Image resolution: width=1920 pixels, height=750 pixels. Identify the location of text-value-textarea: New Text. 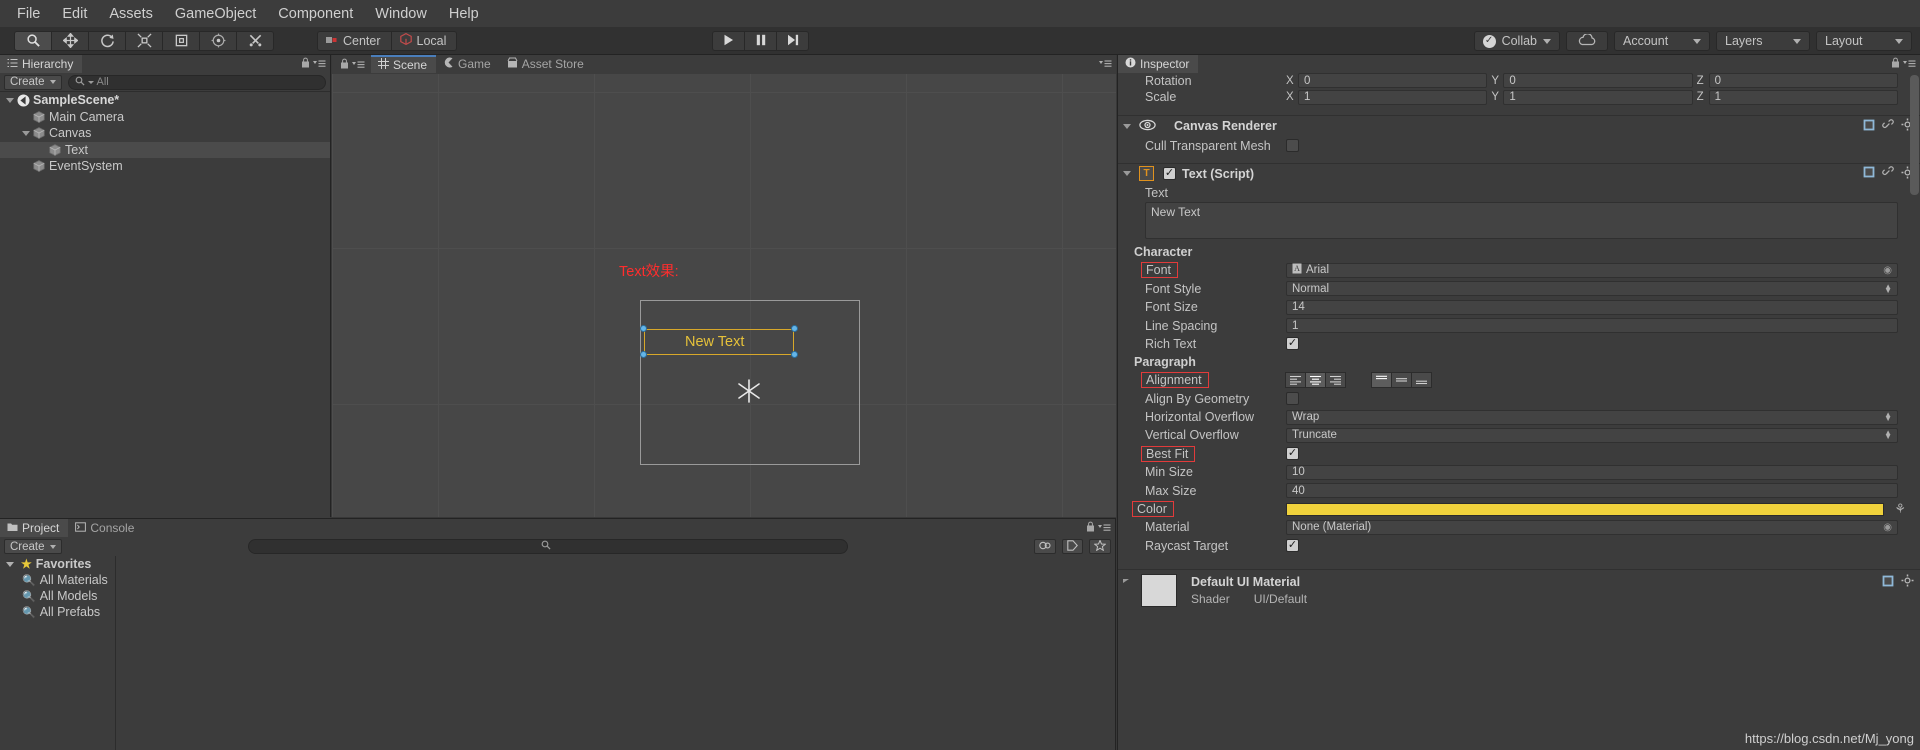
(1521, 221).